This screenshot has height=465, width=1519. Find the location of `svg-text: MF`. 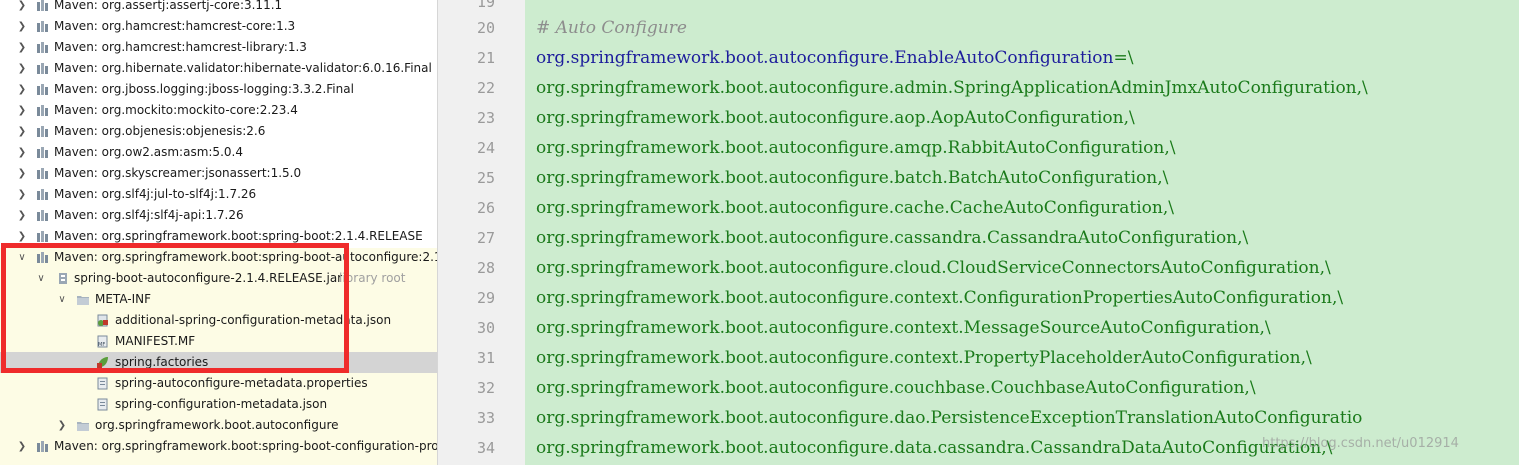

svg-text: MF is located at coordinates (101, 345).